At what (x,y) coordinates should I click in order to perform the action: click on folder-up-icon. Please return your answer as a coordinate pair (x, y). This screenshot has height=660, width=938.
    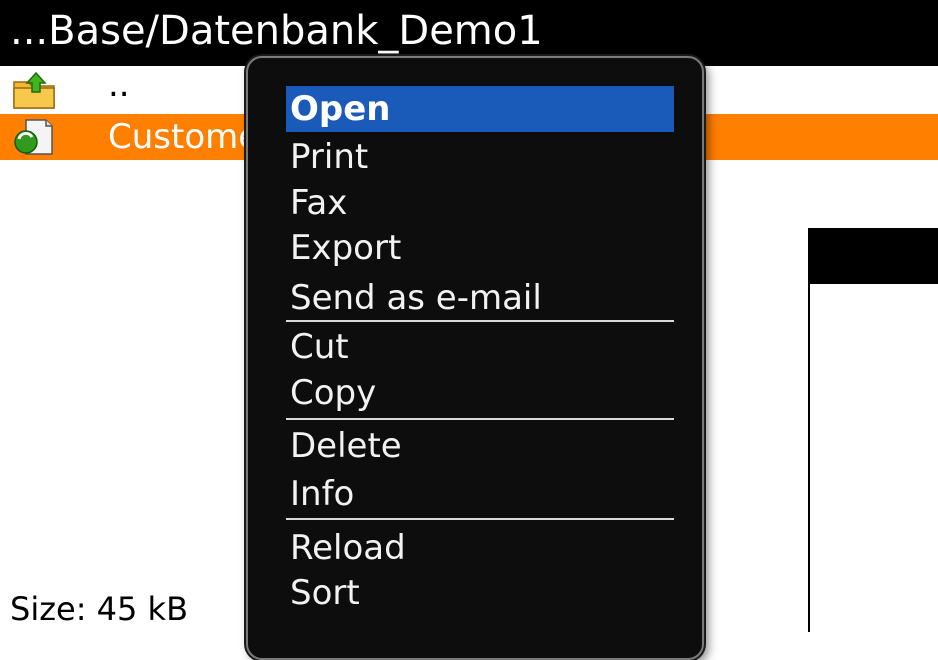
    Looking at the image, I should click on (34, 90).